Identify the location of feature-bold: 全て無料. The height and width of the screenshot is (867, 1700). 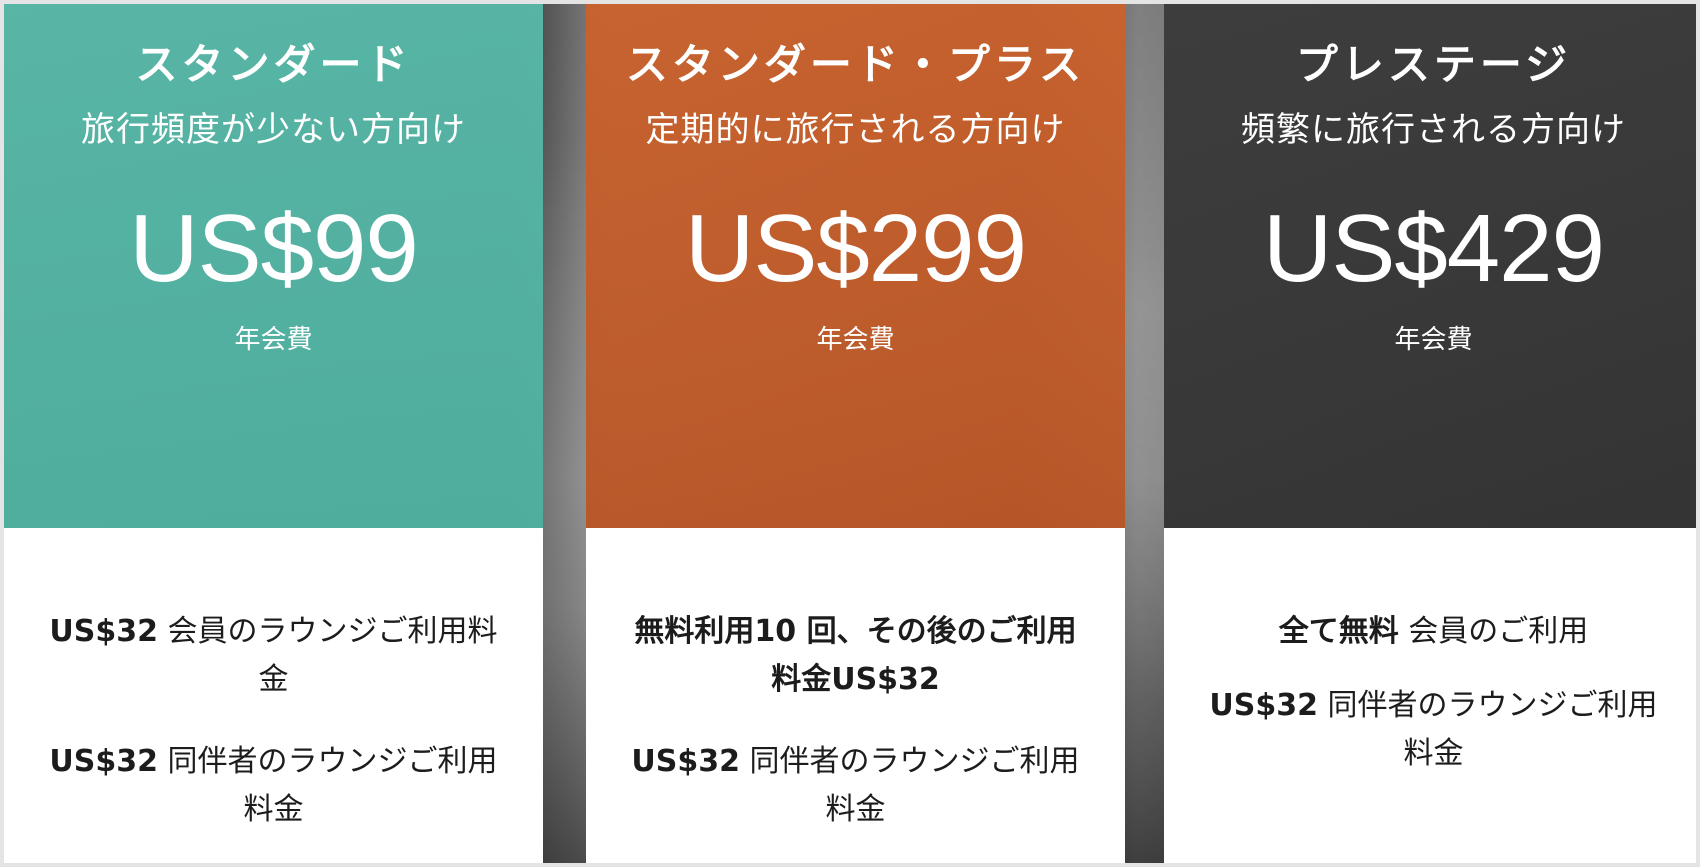
(1338, 631).